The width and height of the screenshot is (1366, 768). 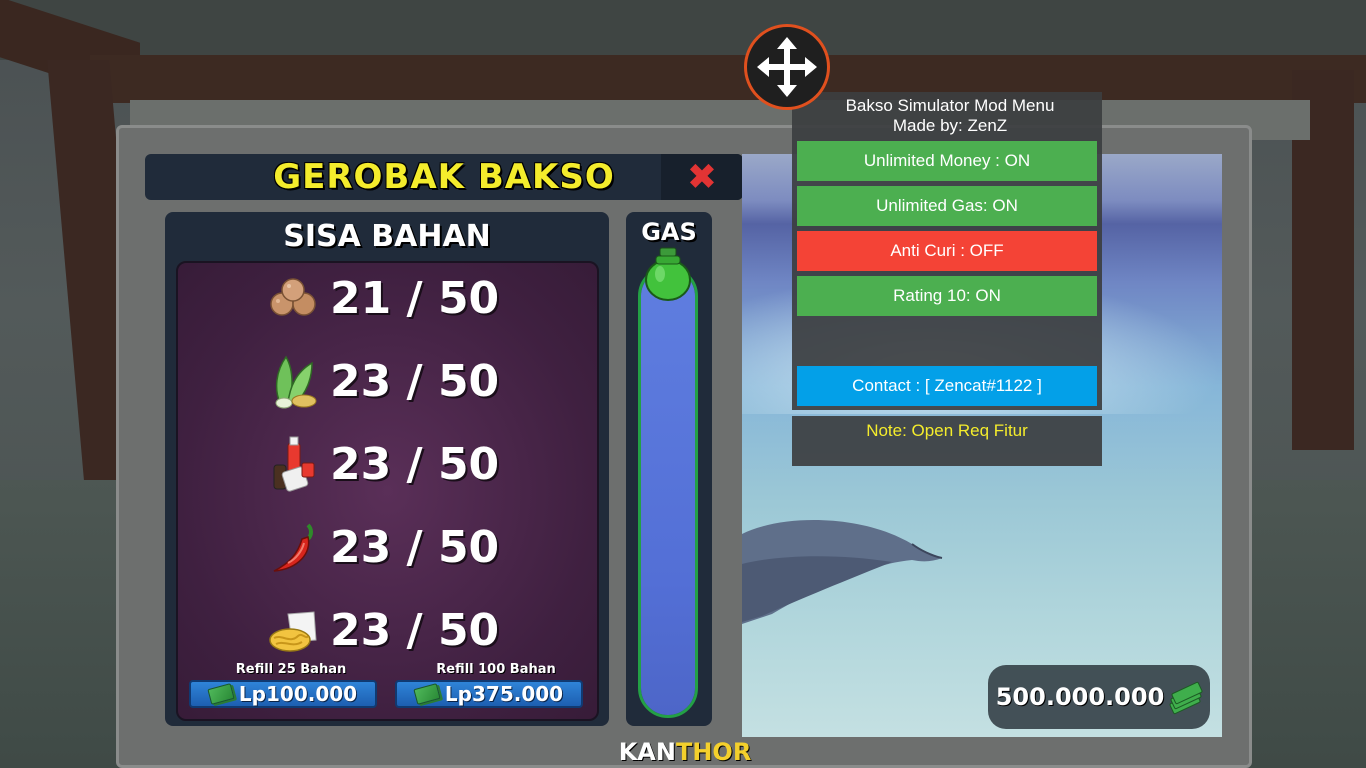 What do you see at coordinates (947, 441) in the screenshot?
I see `mod-menu-note: Note: Open Req Fitur` at bounding box center [947, 441].